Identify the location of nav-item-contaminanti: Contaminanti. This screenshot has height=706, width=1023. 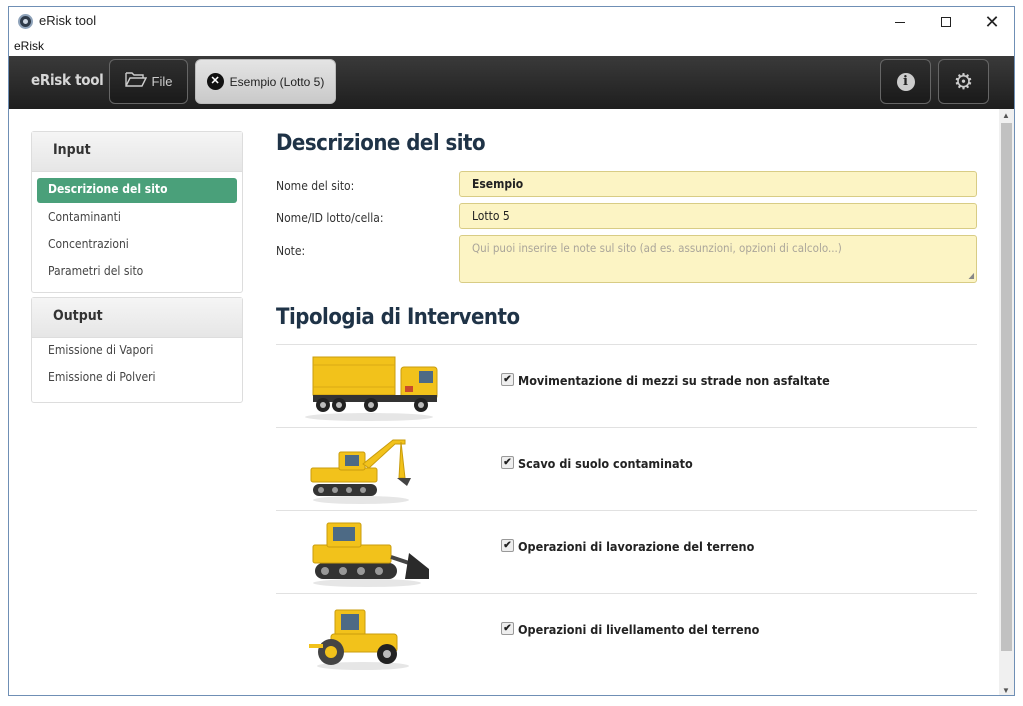
(137, 218).